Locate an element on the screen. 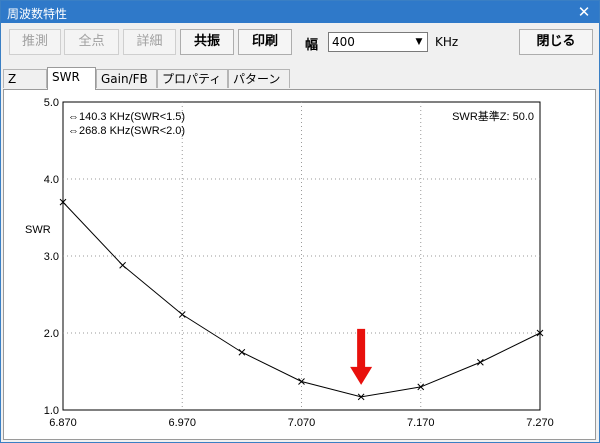 Image resolution: width=600 pixels, height=443 pixels. y-tick-label: 1.0 is located at coordinates (51, 411).